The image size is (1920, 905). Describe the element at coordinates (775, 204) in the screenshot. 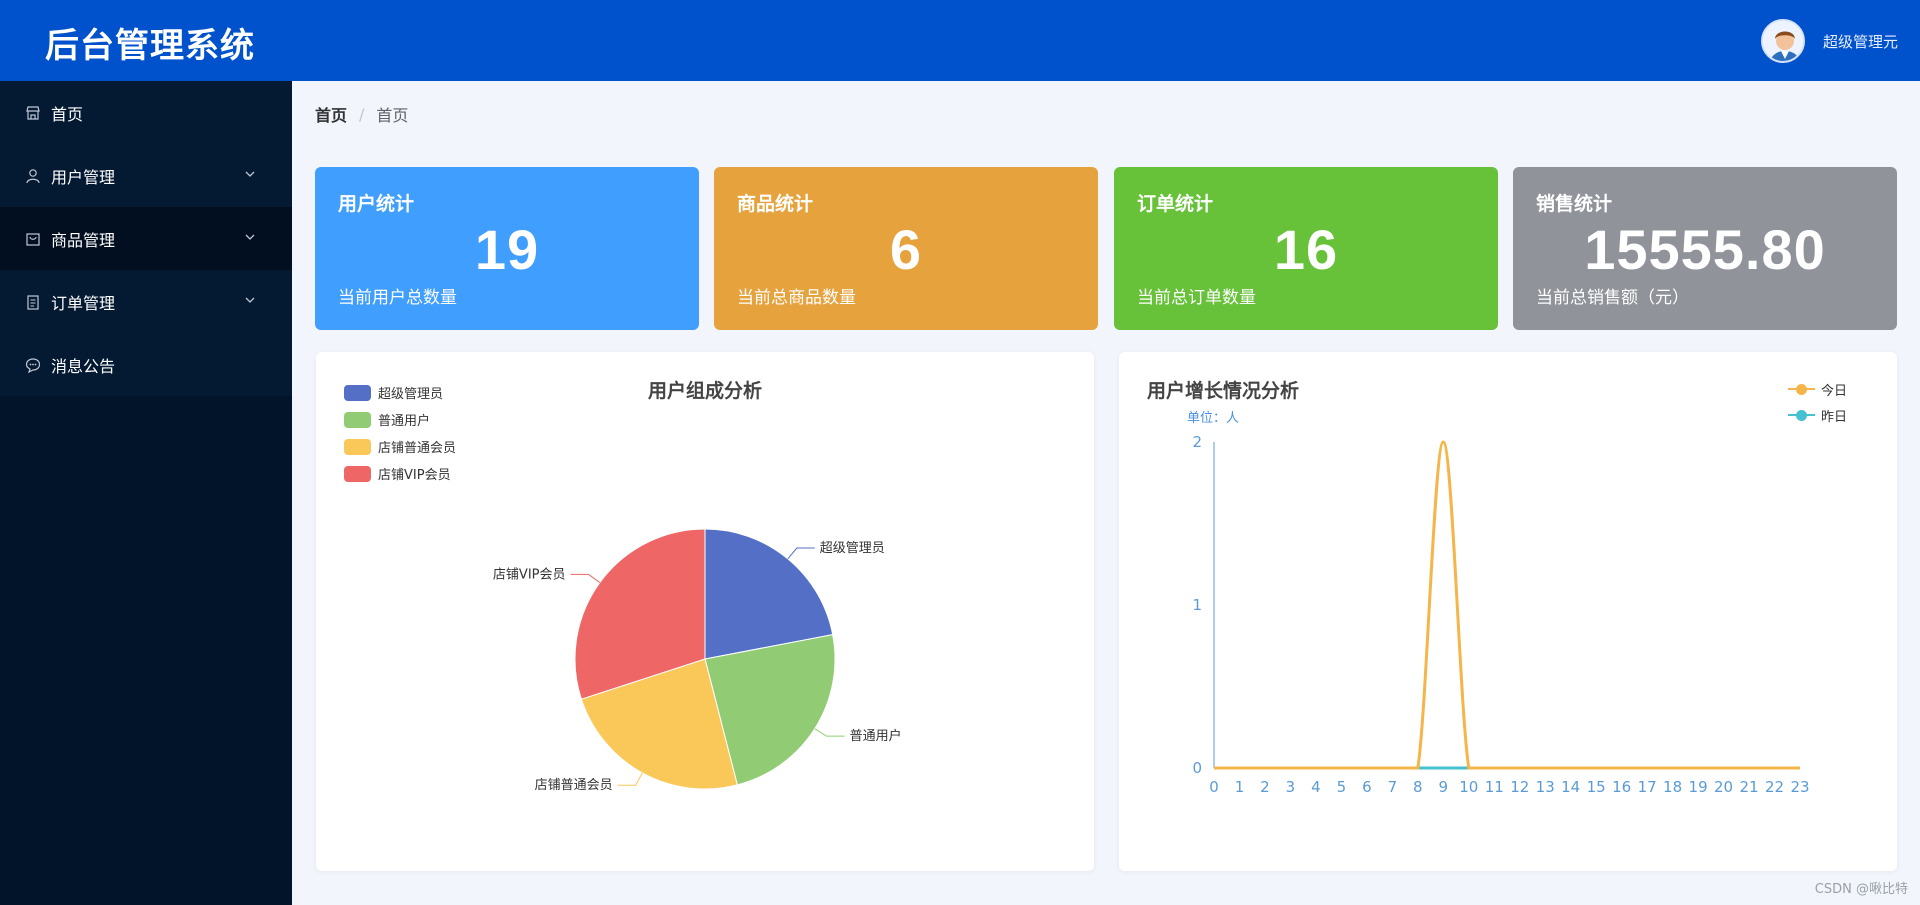

I see `stat-title: 商品统计` at that location.